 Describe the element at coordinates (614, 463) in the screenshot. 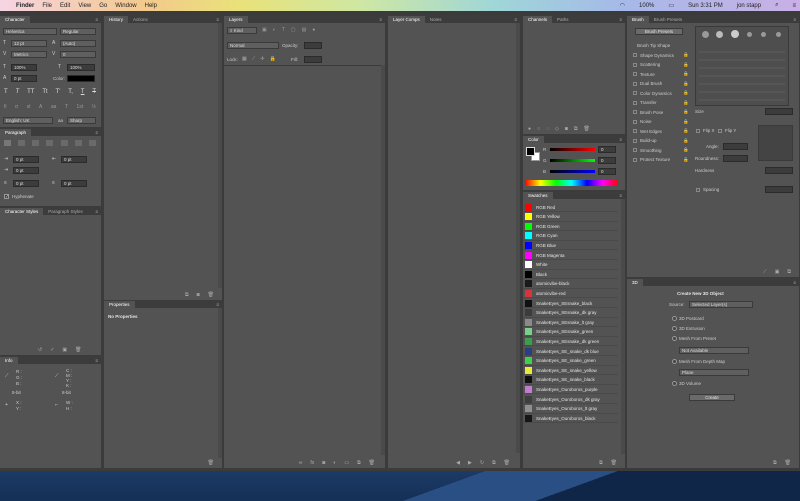

I see `delete-swatch-icon: 🗑` at that location.